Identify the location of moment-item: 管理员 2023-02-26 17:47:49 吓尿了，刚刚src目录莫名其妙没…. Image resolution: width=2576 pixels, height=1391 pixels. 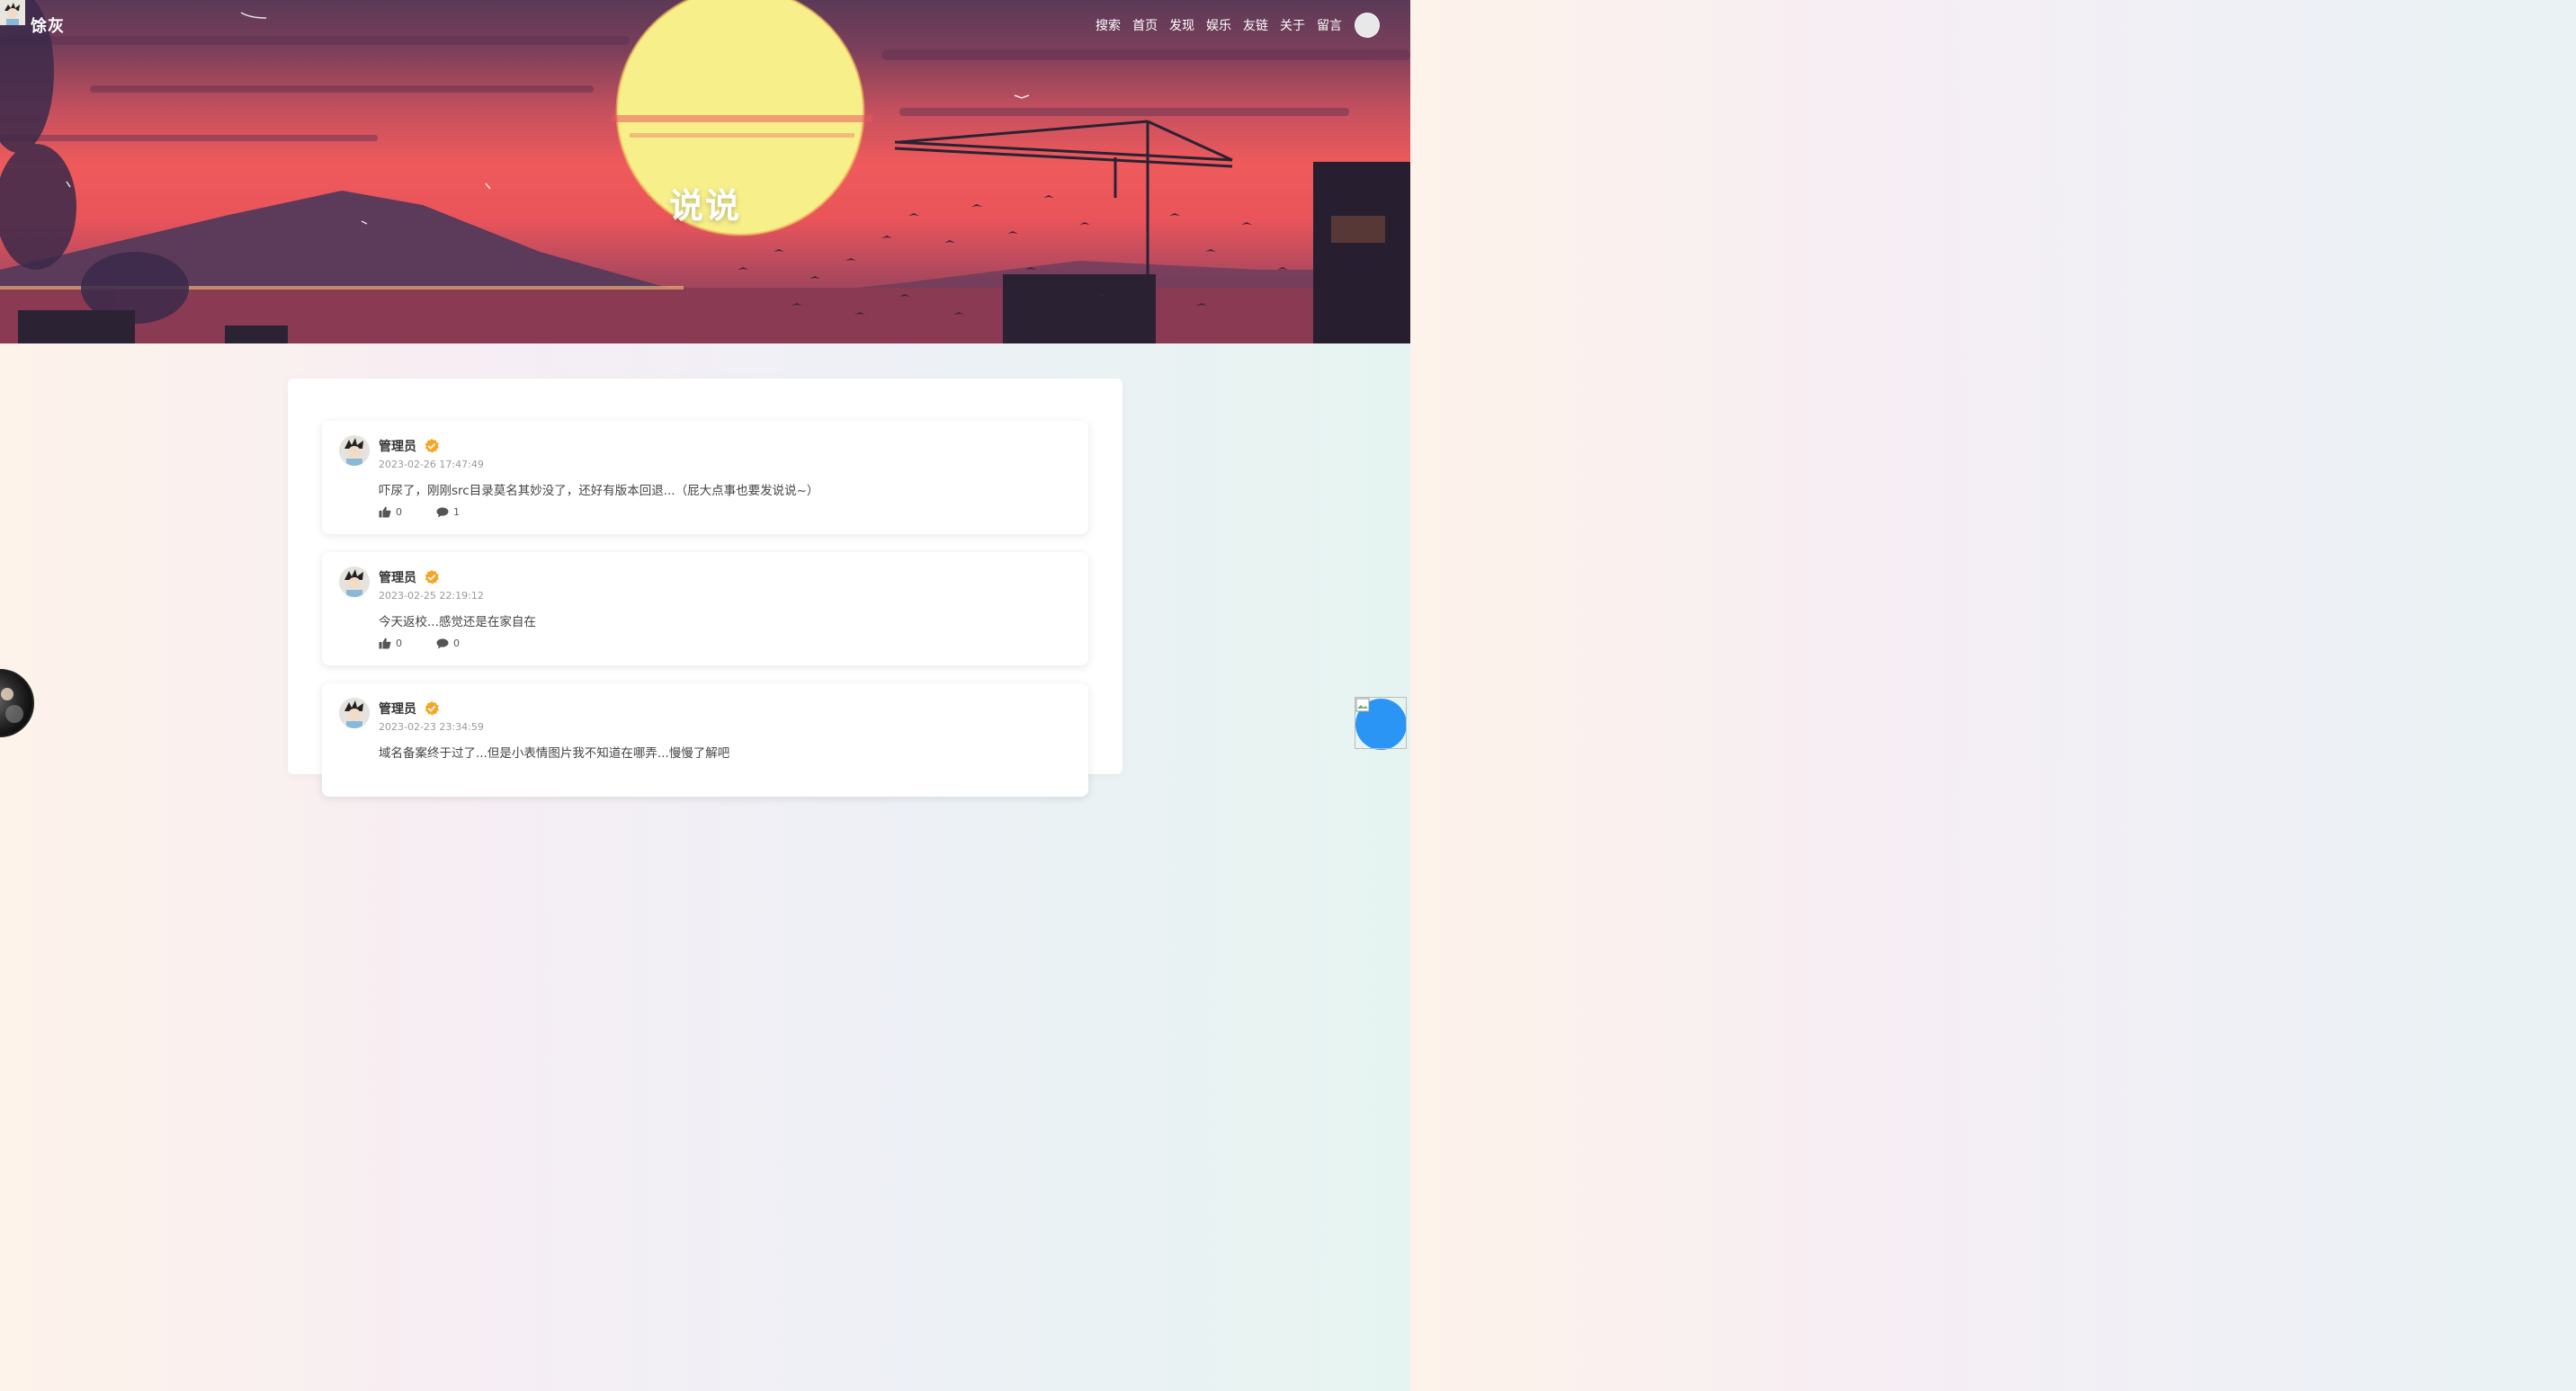
(705, 477).